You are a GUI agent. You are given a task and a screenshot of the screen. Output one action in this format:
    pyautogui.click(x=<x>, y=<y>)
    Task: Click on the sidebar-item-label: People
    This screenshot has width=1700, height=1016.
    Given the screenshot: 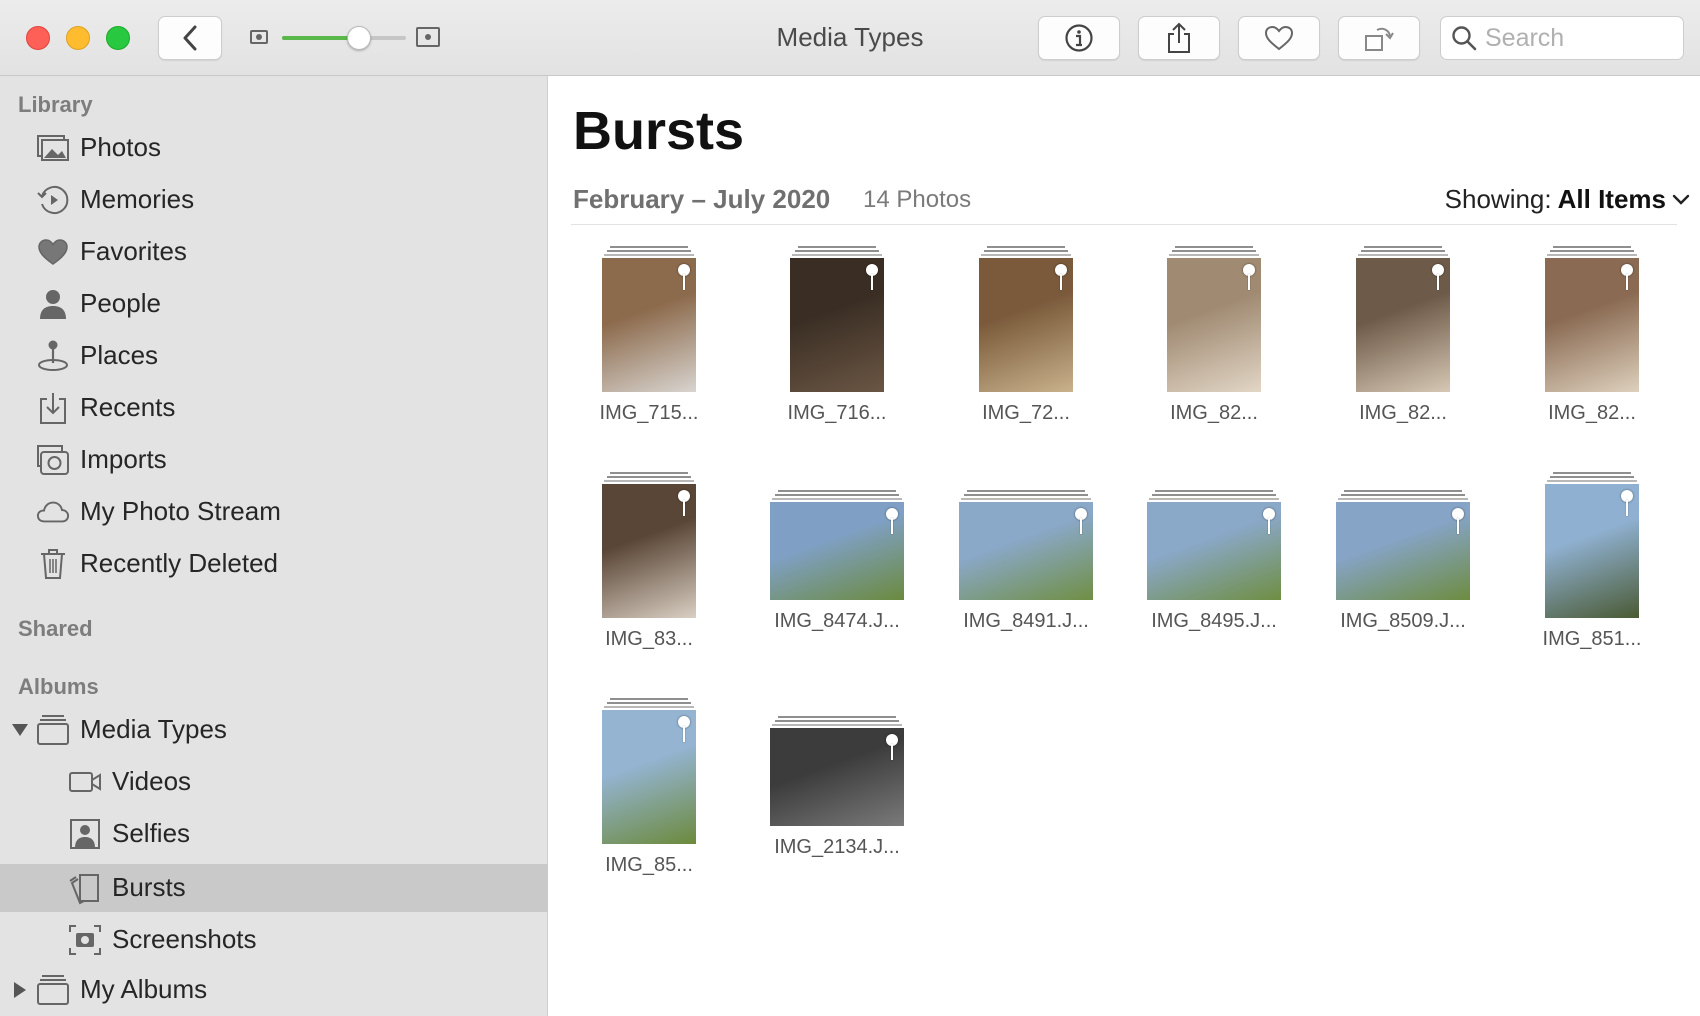 What is the action you would take?
    pyautogui.click(x=120, y=303)
    